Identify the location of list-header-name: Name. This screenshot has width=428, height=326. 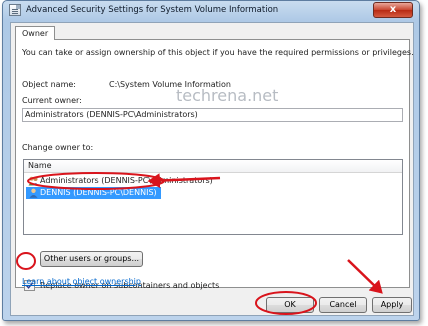
(213, 166).